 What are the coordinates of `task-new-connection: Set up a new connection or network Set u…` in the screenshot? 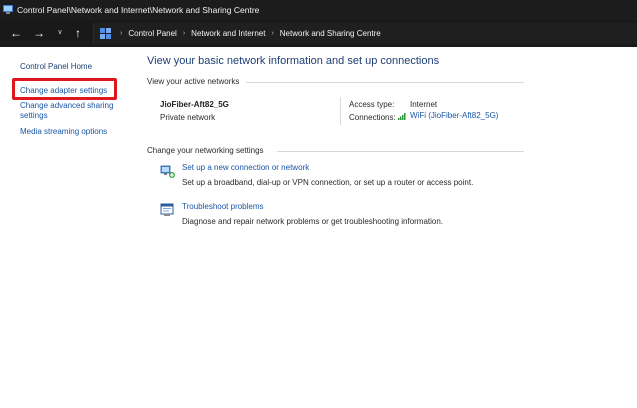 It's located at (320, 175).